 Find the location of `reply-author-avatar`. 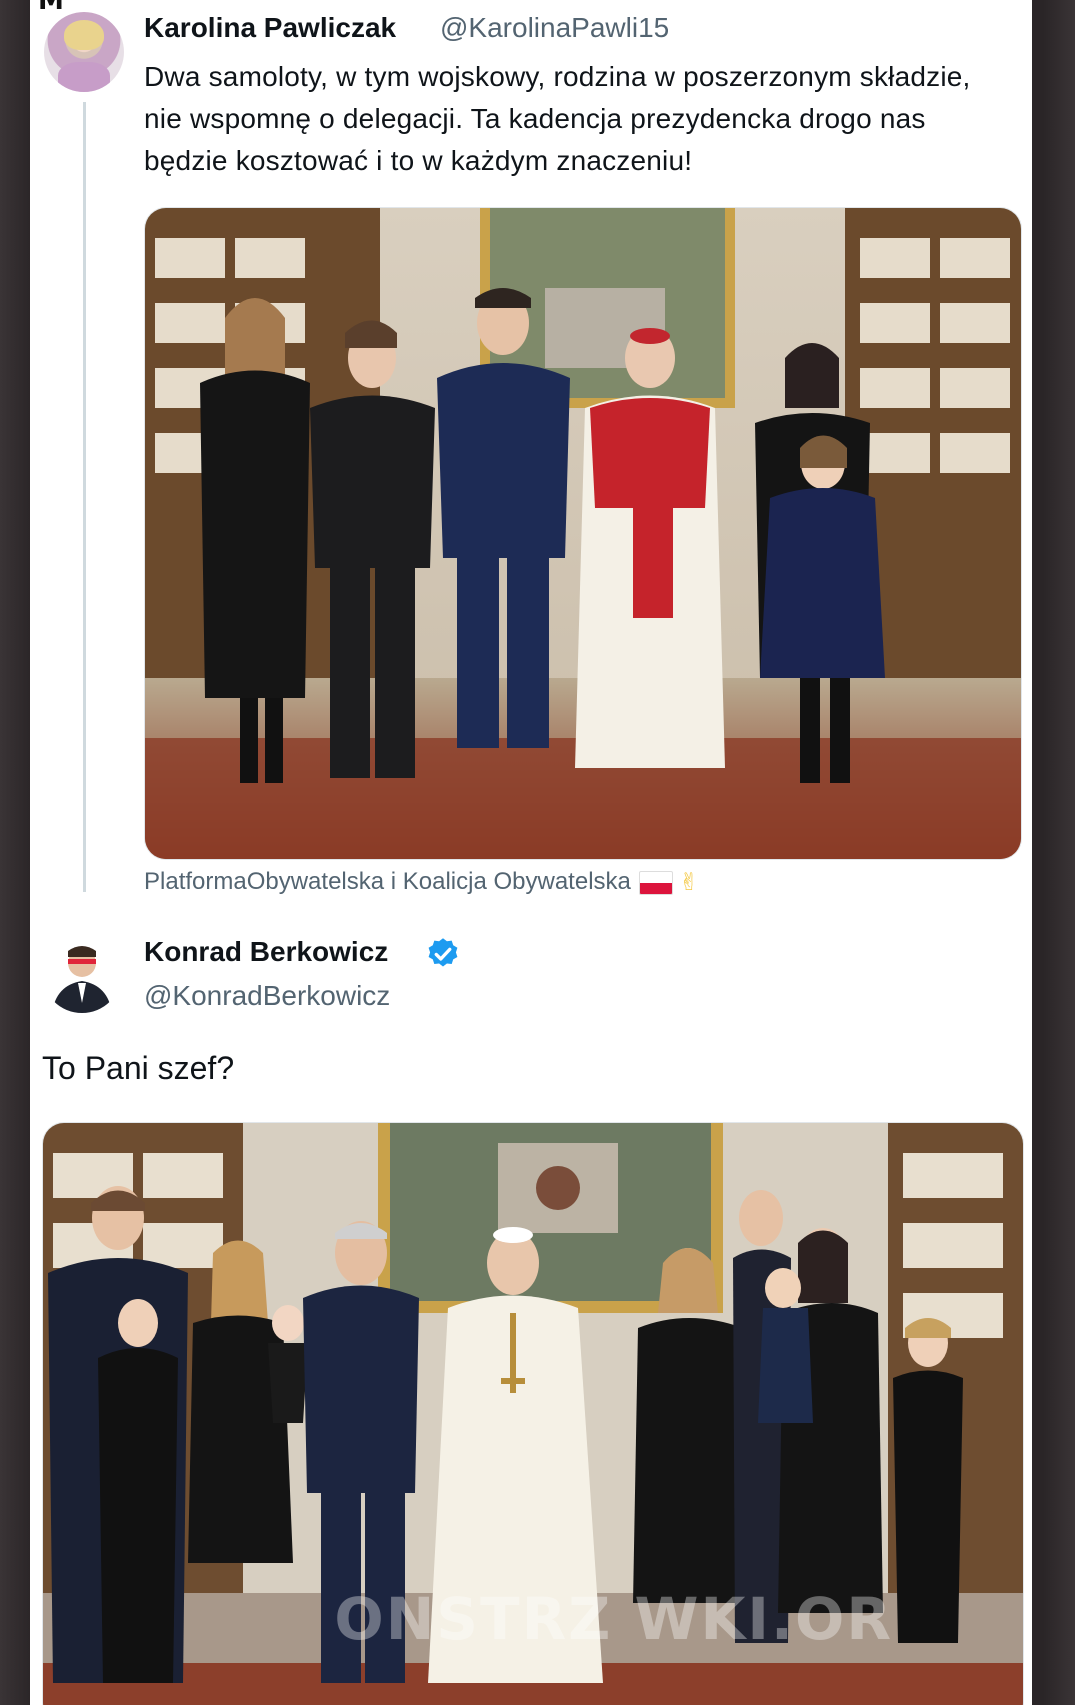

reply-author-avatar is located at coordinates (82, 973).